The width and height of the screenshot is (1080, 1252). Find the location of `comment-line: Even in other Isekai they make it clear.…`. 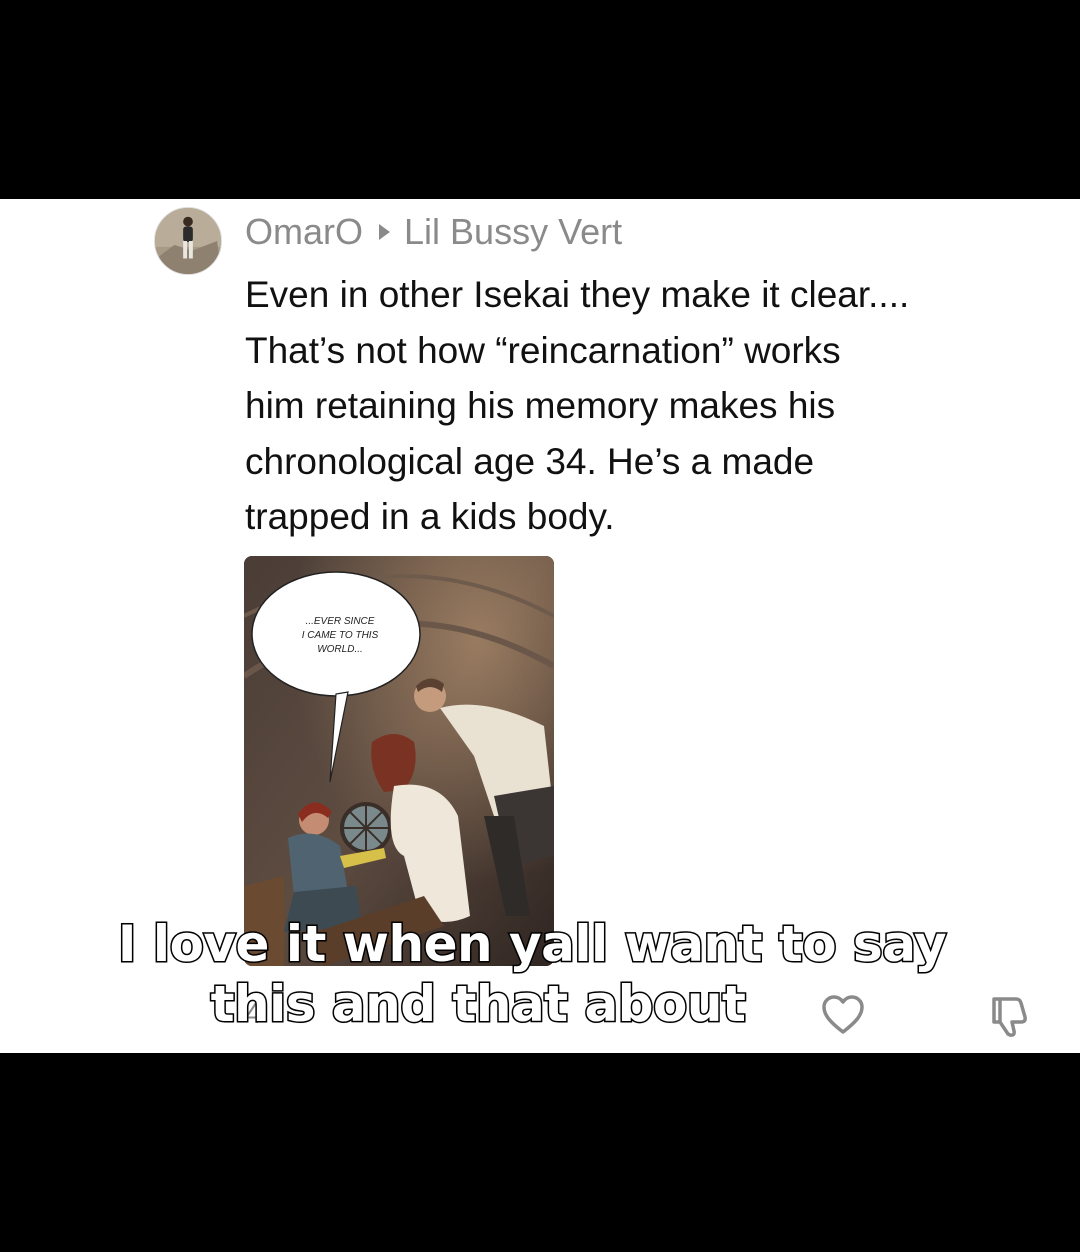

comment-line: Even in other Isekai they make it clear.… is located at coordinates (577, 294).